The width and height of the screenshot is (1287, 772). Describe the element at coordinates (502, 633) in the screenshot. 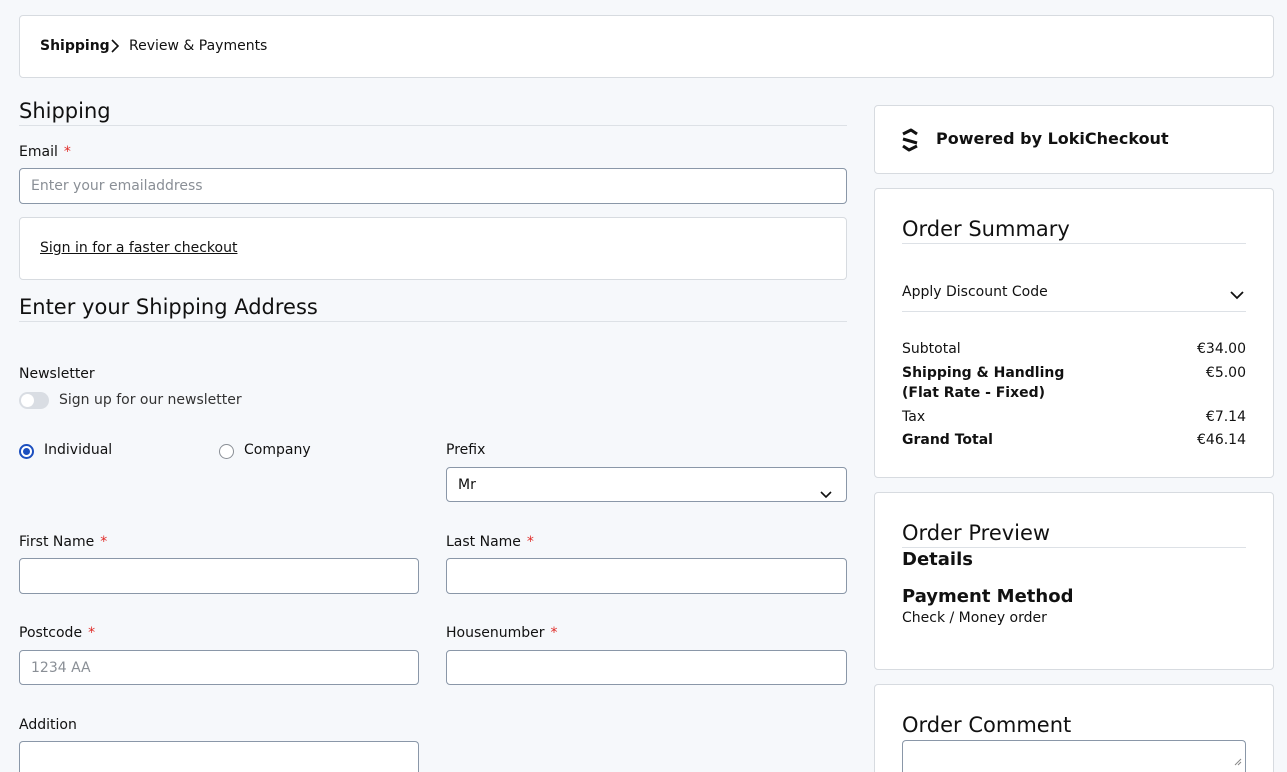

I see `housenumber-label: Housenumber *` at that location.